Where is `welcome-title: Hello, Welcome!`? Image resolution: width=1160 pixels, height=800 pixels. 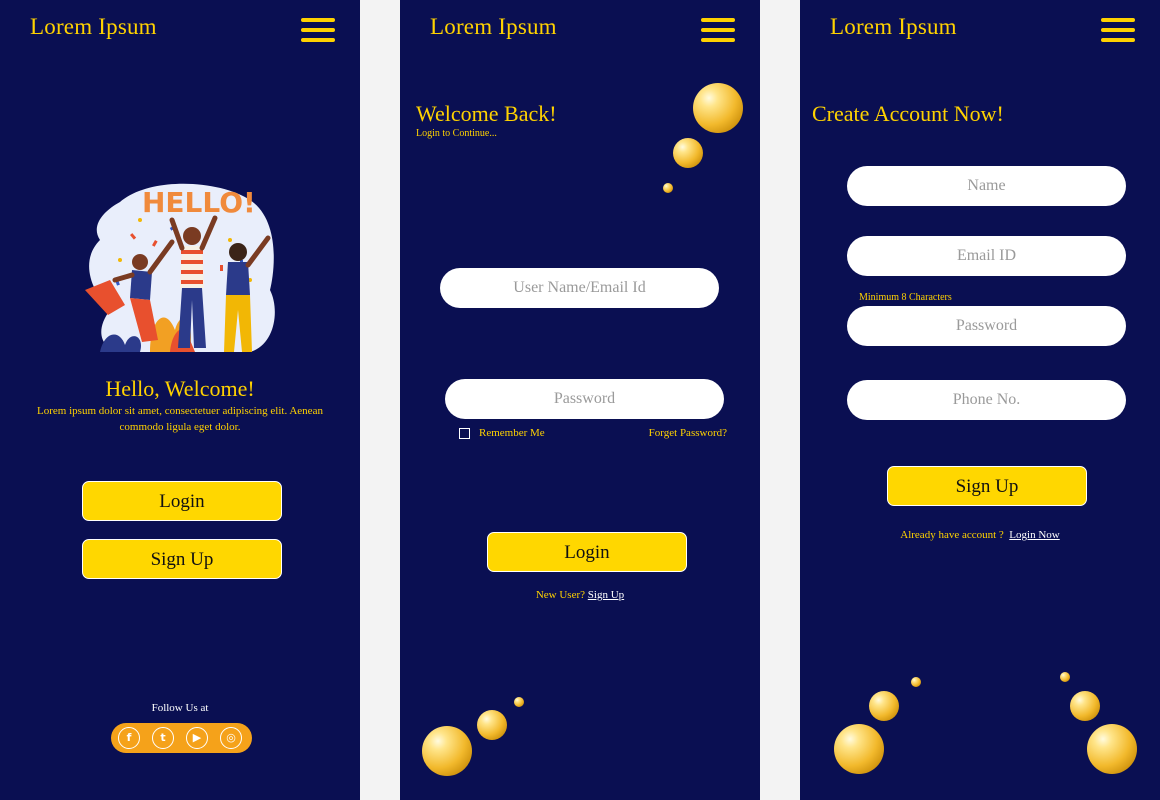 welcome-title: Hello, Welcome! is located at coordinates (180, 388).